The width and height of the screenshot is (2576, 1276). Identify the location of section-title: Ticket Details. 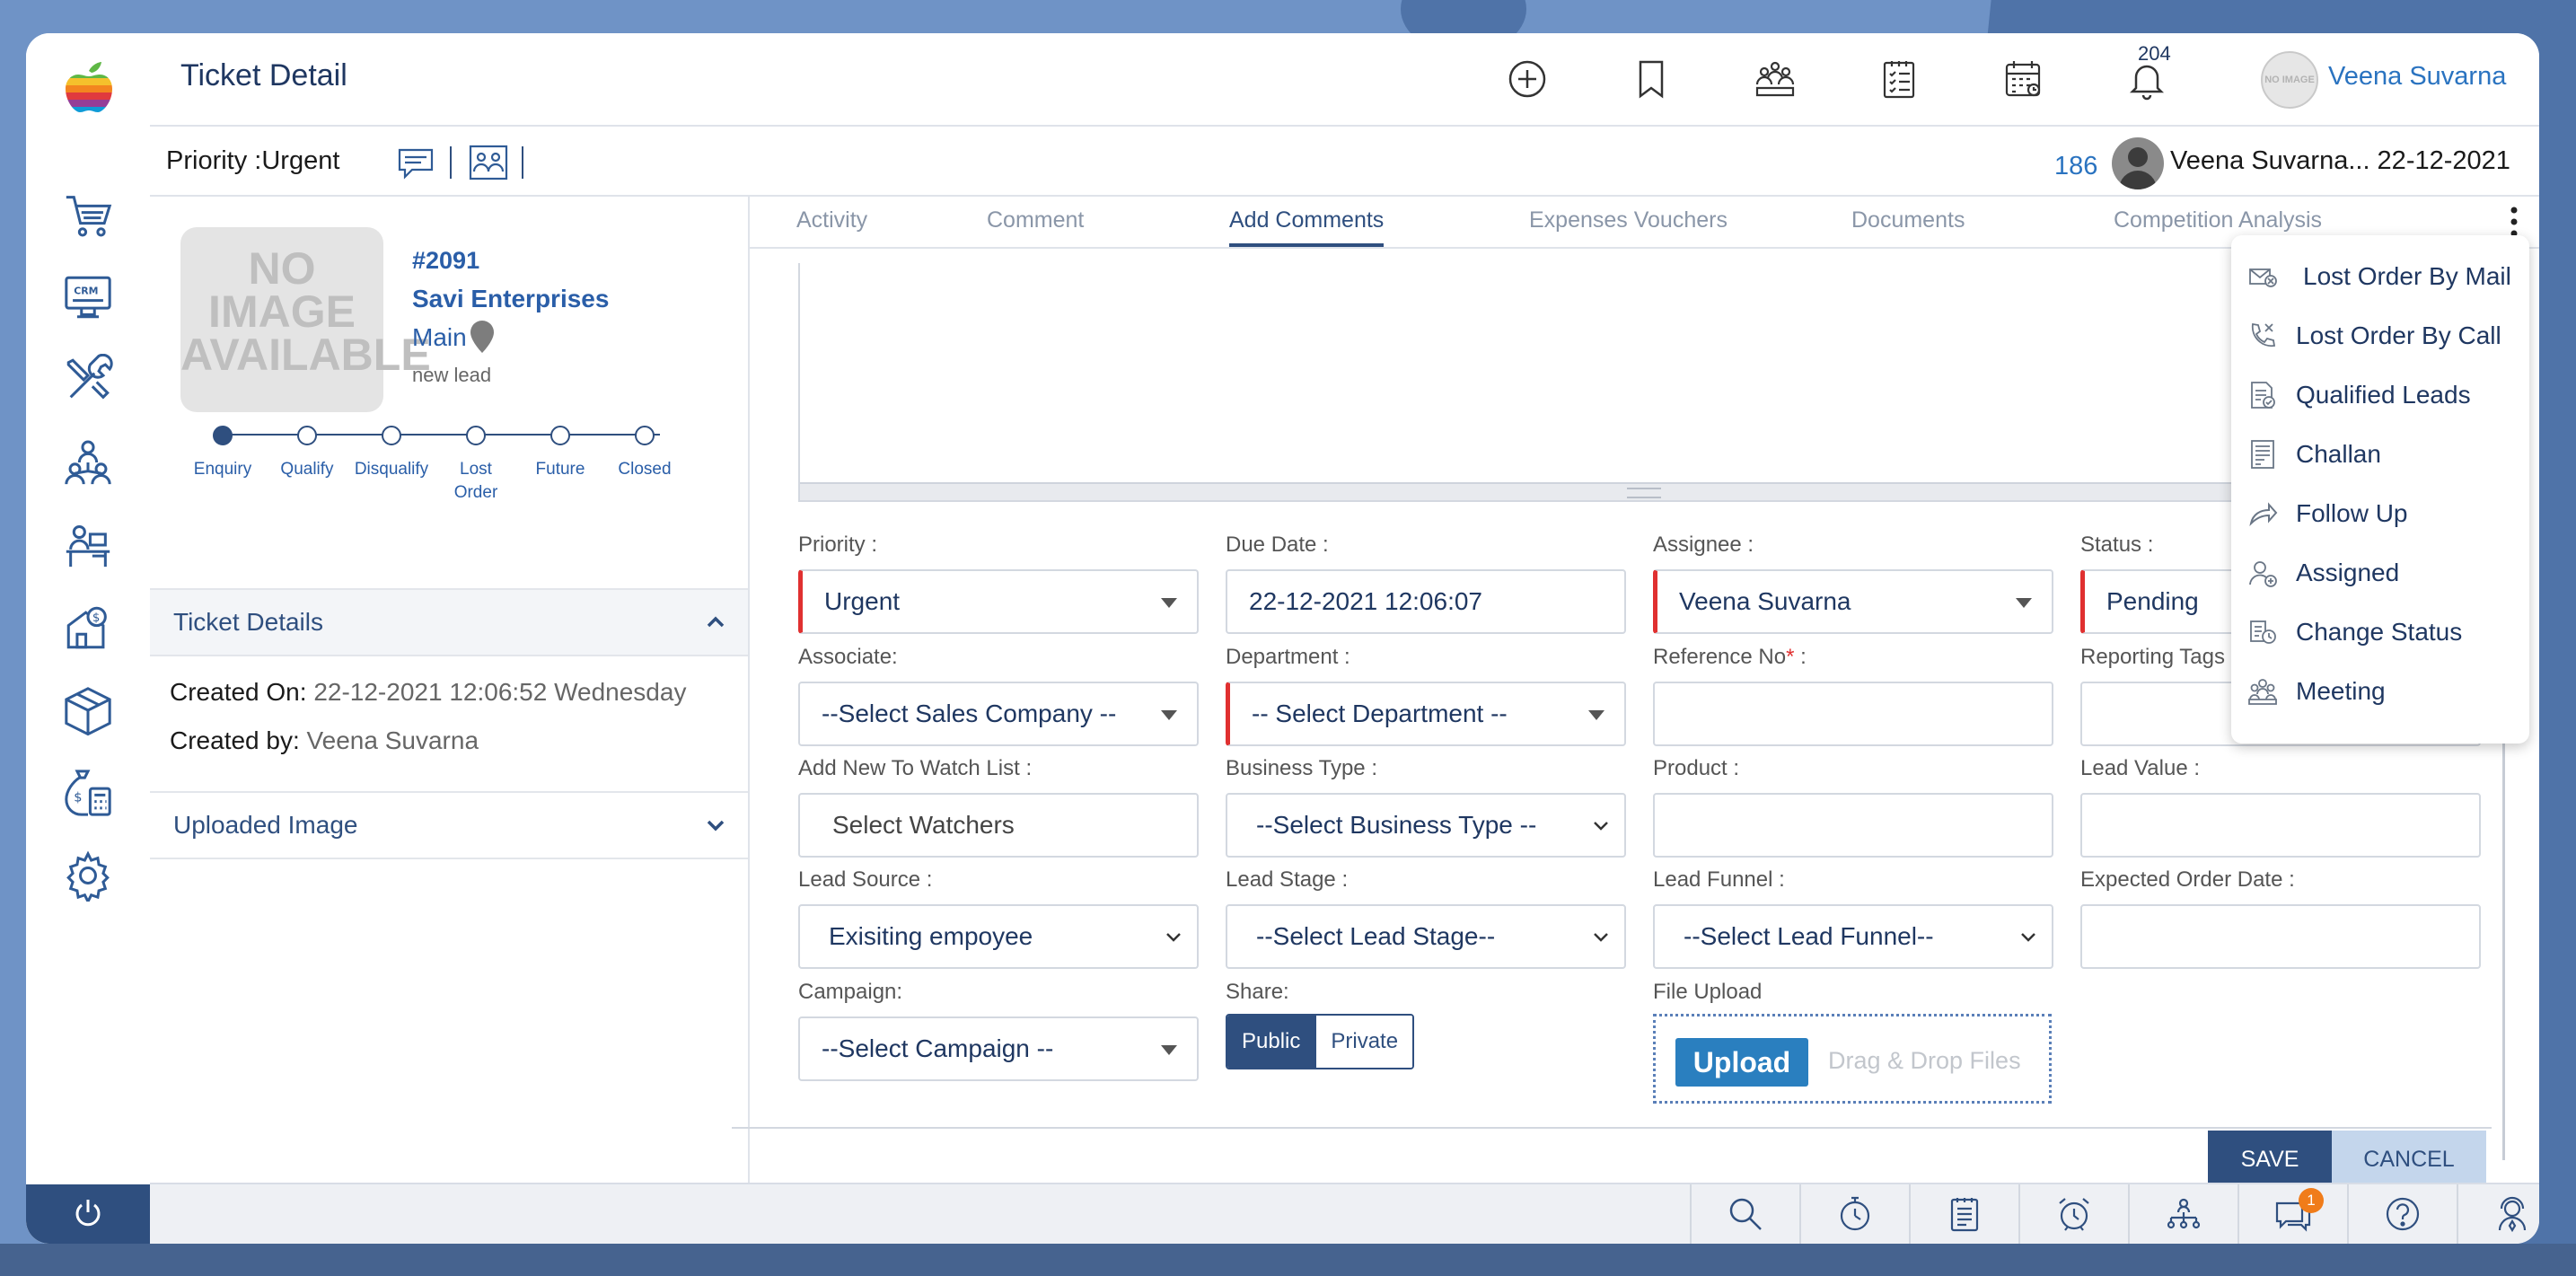
(248, 622).